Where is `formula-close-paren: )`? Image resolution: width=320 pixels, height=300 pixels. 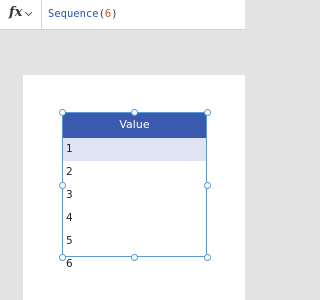
formula-close-paren: ) is located at coordinates (114, 14).